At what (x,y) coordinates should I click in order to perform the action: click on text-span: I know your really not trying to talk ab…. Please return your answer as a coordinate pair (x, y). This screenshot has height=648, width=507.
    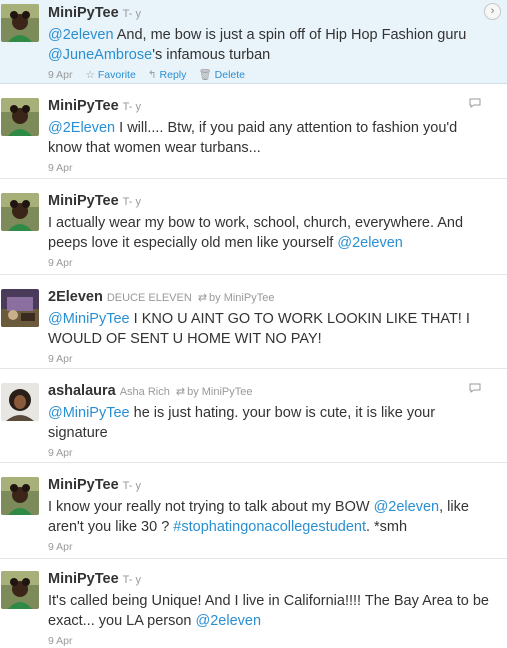
    Looking at the image, I should click on (211, 507).